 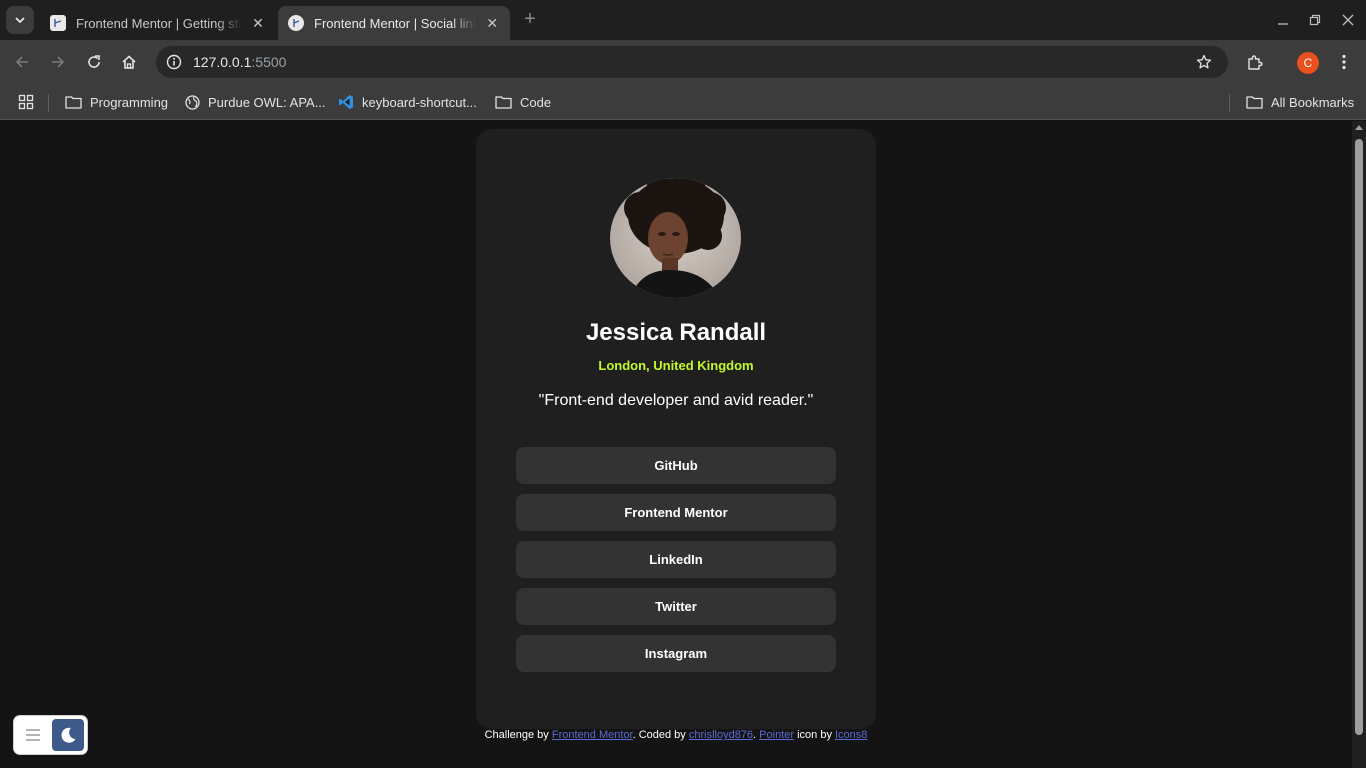 I want to click on minimize-icon, so click(x=1283, y=20).